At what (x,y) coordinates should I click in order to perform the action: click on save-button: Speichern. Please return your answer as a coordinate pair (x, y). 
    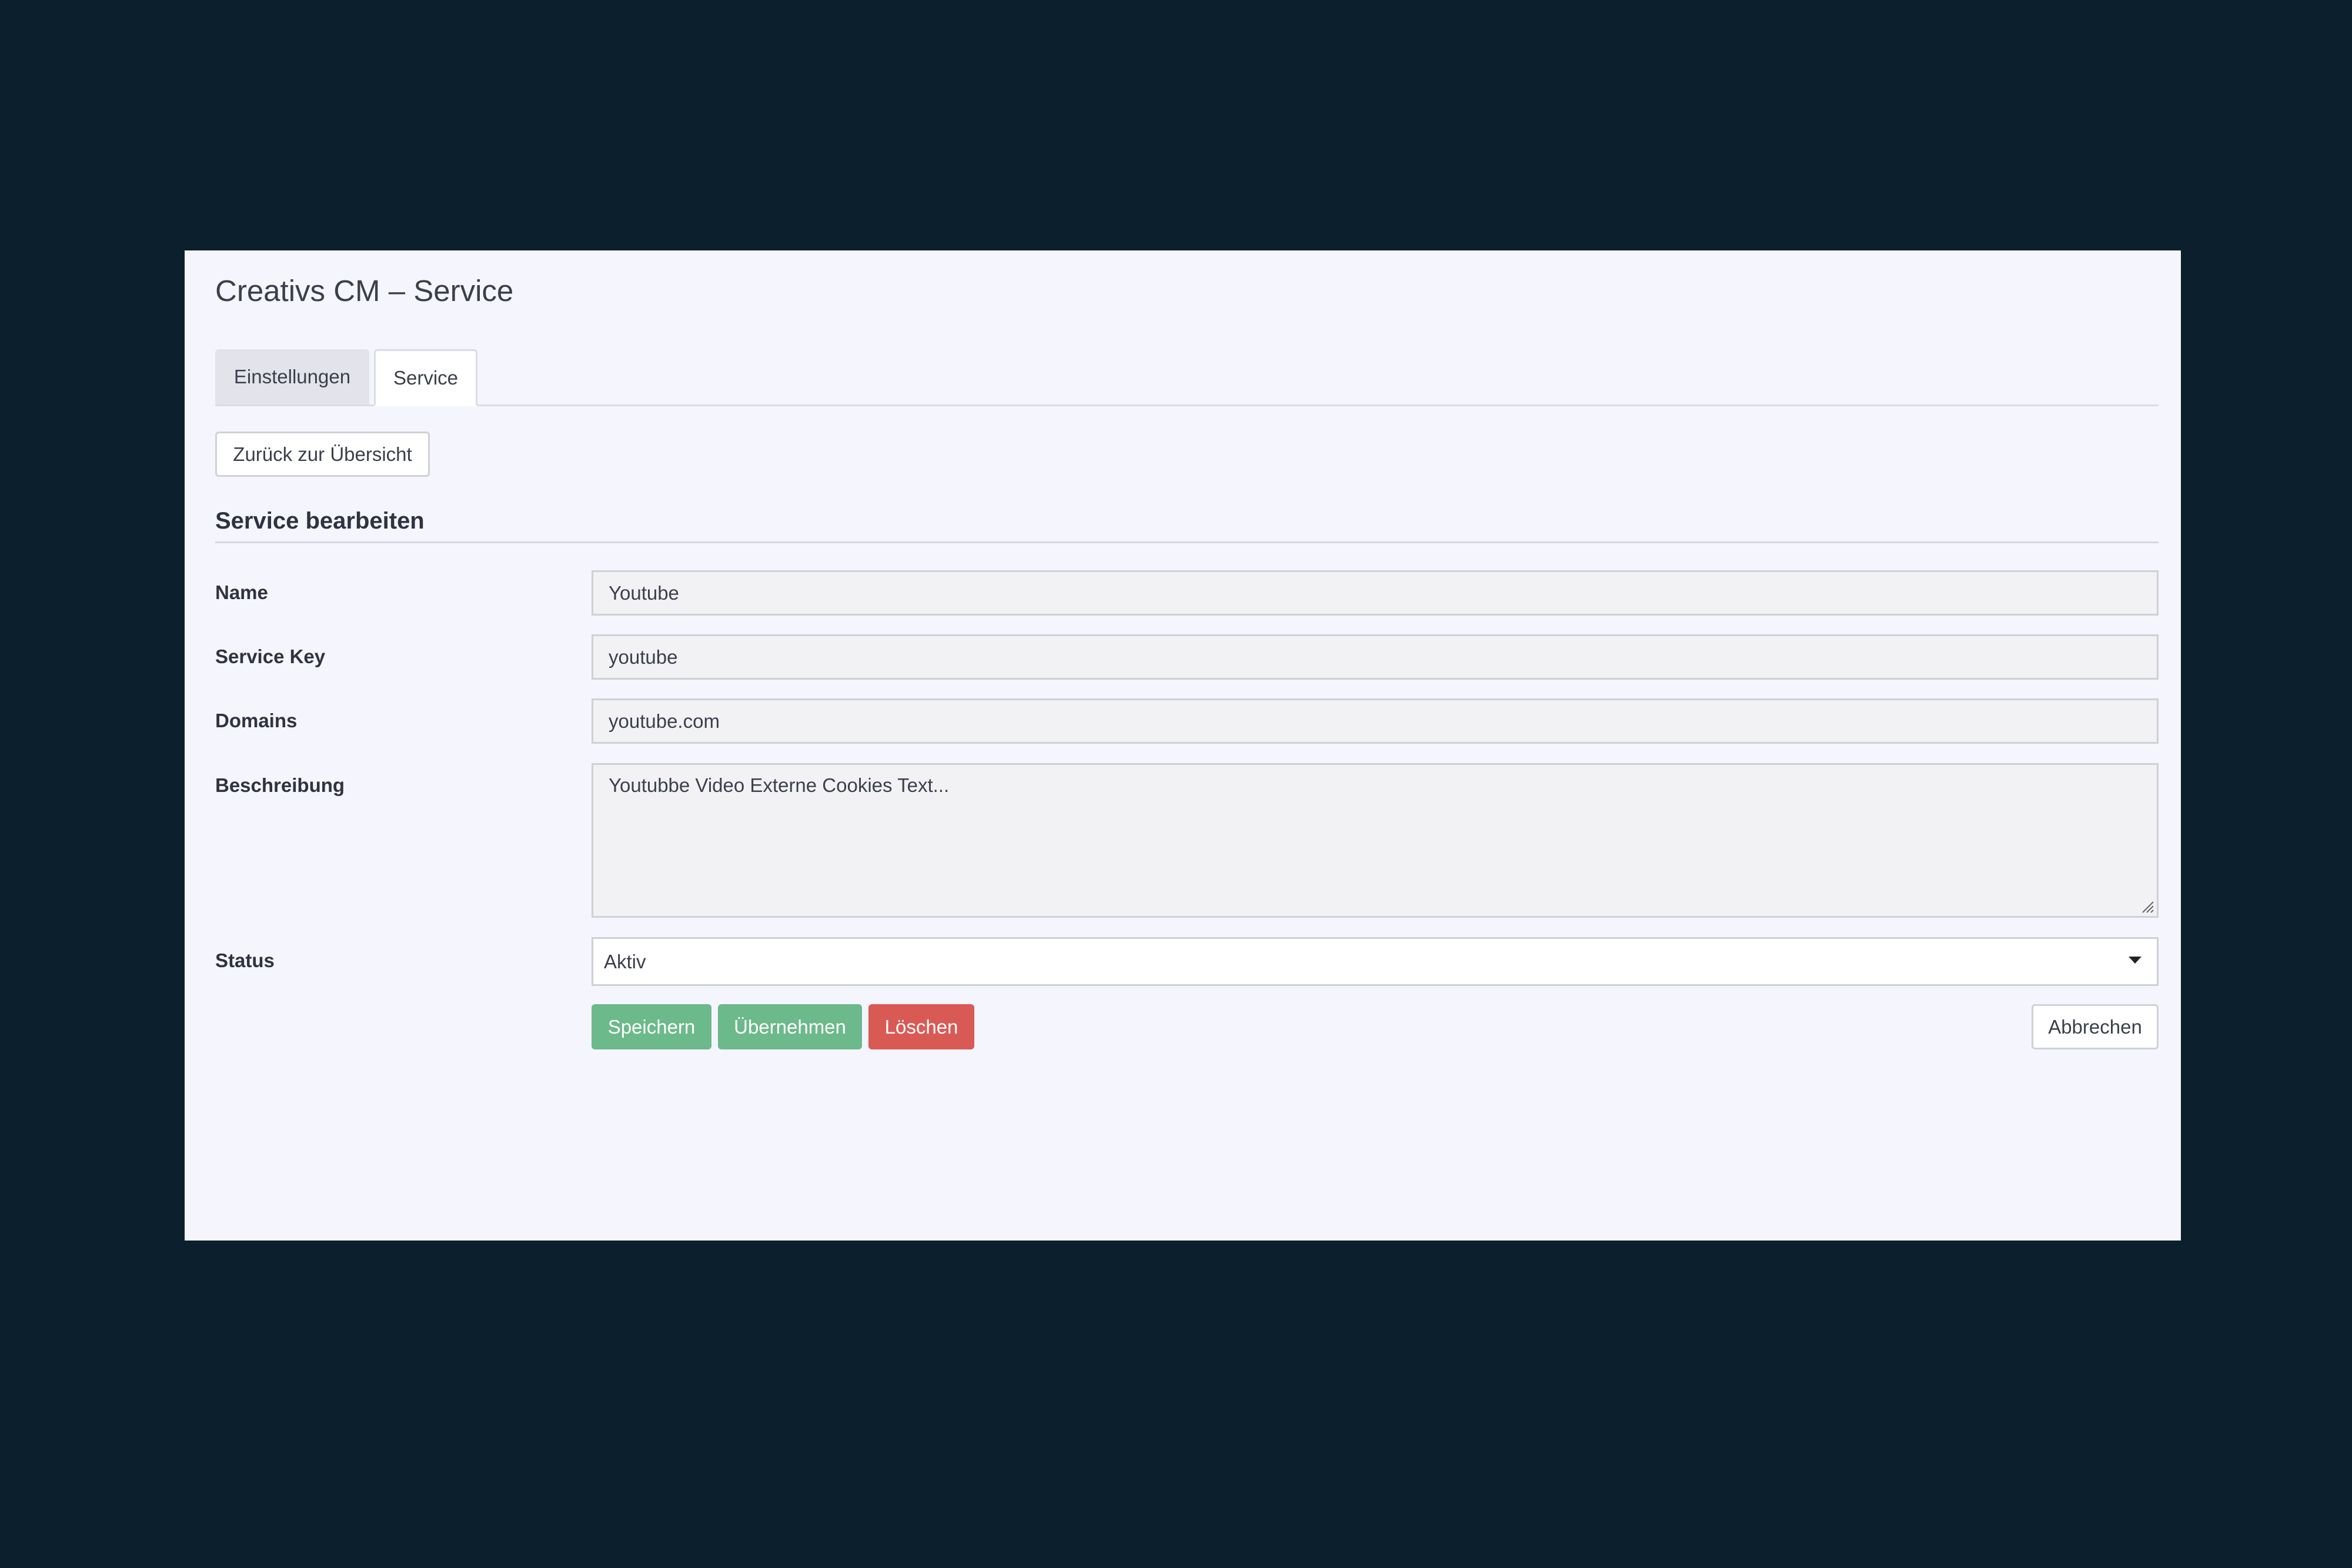
    Looking at the image, I should click on (651, 1026).